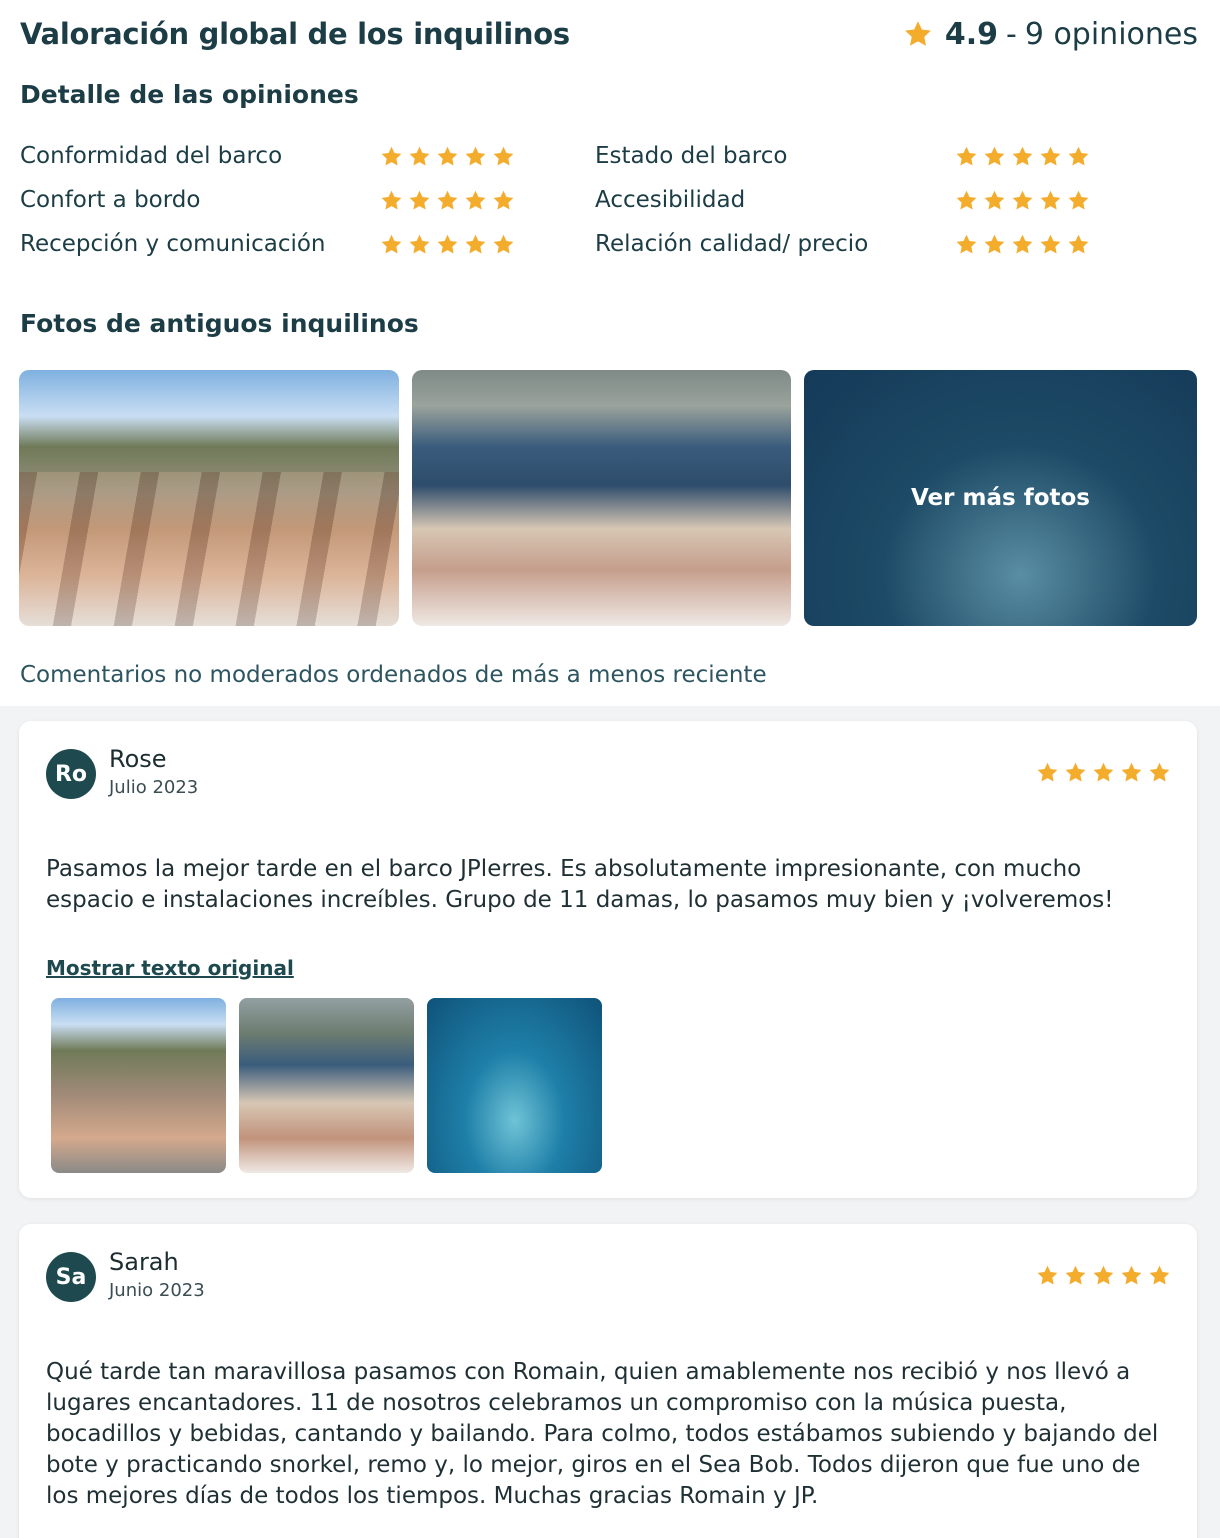 This screenshot has width=1220, height=1538. Describe the element at coordinates (71, 1277) in the screenshot. I see `avatar: Sa` at that location.